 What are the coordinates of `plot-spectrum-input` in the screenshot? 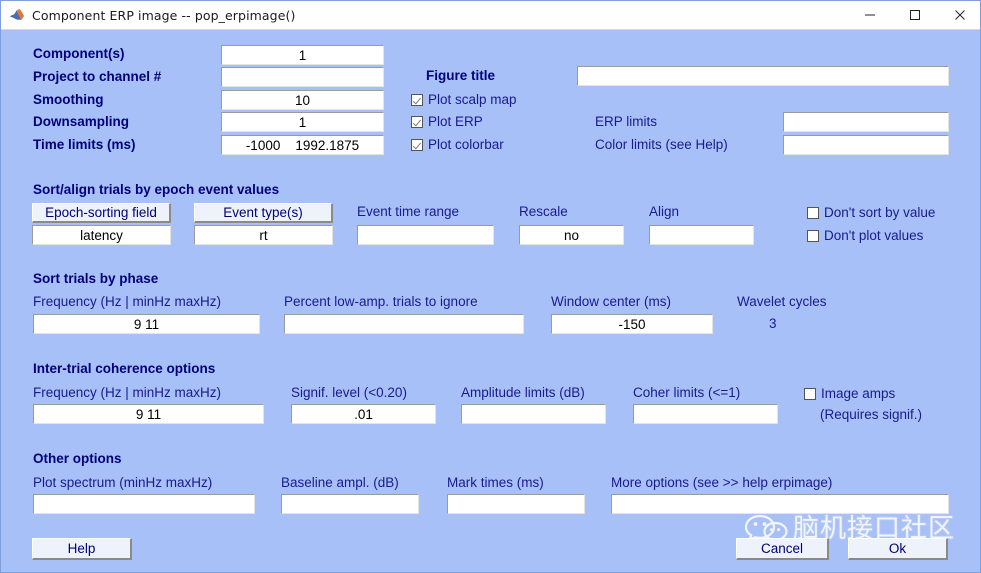 It's located at (144, 504).